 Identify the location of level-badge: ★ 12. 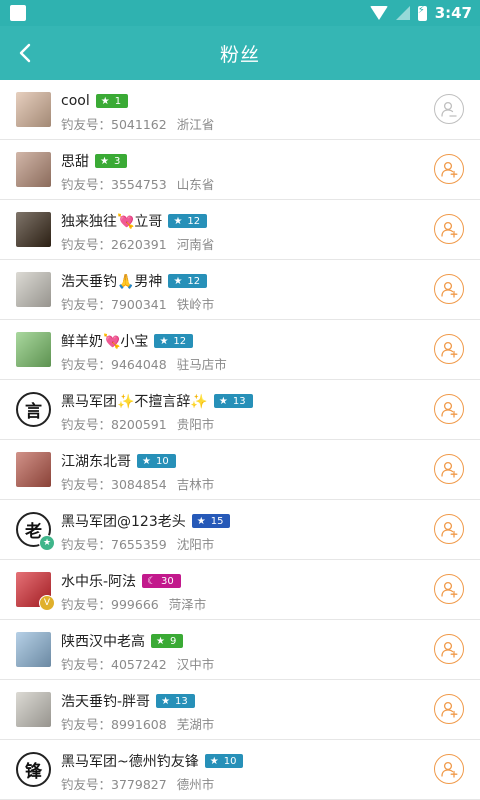
(174, 341).